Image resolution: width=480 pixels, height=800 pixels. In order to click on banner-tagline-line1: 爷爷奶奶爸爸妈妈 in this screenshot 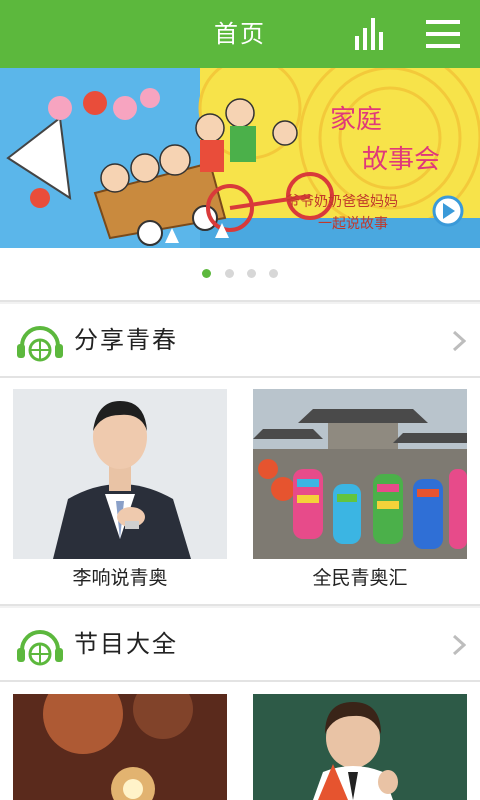, I will do `click(342, 202)`.